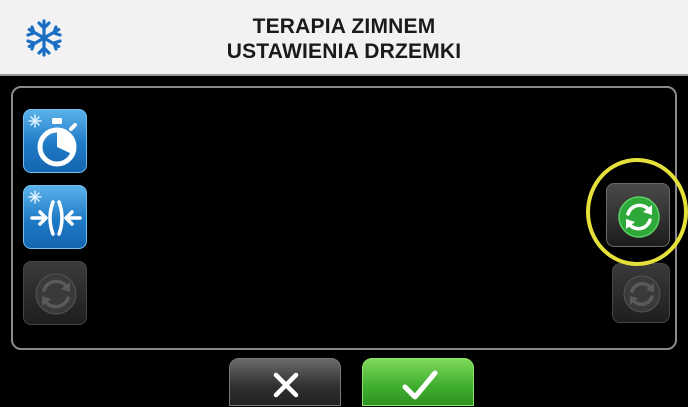  Describe the element at coordinates (52, 140) in the screenshot. I see `cold-timer-icon` at that location.